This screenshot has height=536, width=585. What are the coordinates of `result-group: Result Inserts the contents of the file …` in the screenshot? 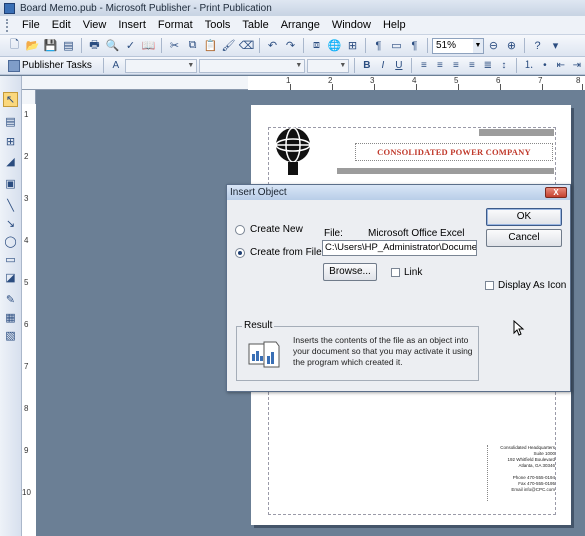 It's located at (357, 350).